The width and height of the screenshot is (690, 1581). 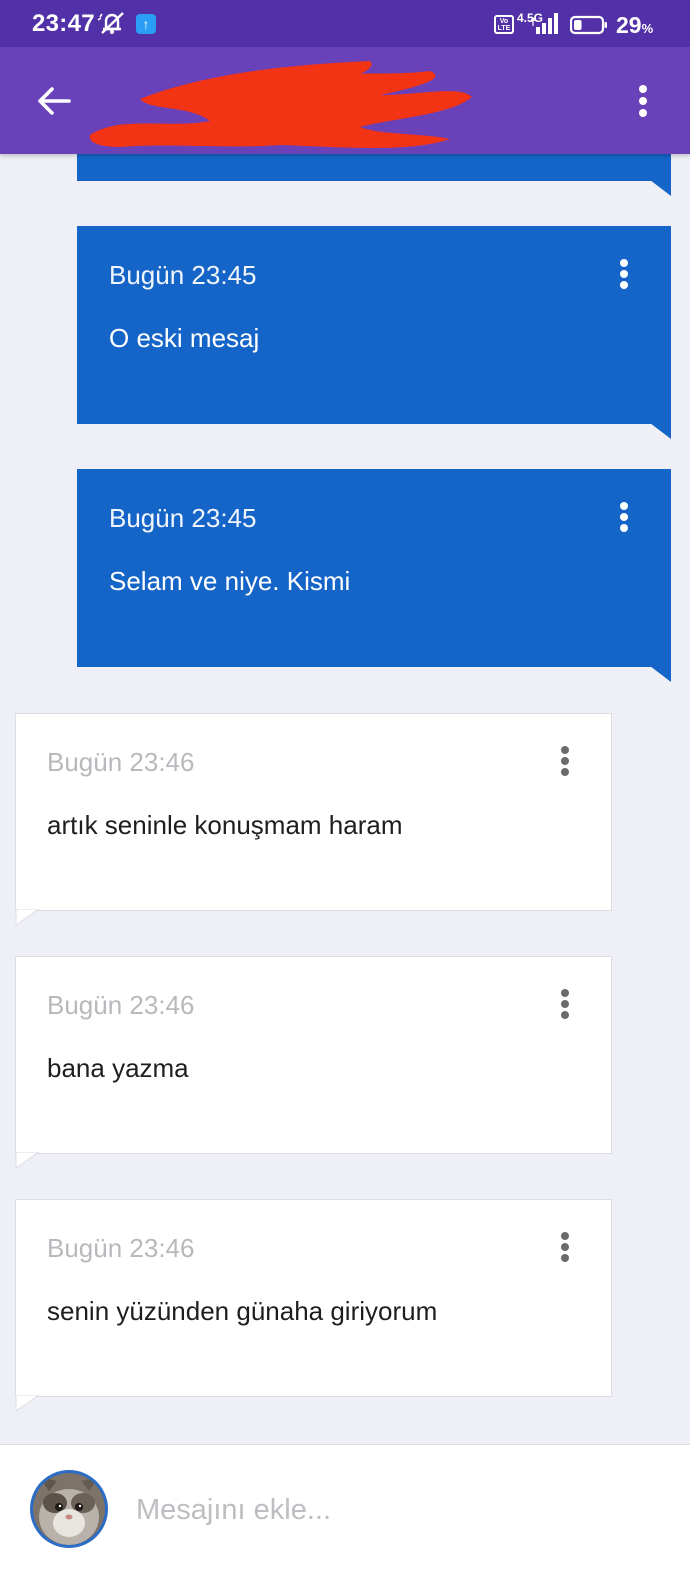 I want to click on sent-message: Bugün 23:45 Selam ve niye. Kismi, so click(x=374, y=568).